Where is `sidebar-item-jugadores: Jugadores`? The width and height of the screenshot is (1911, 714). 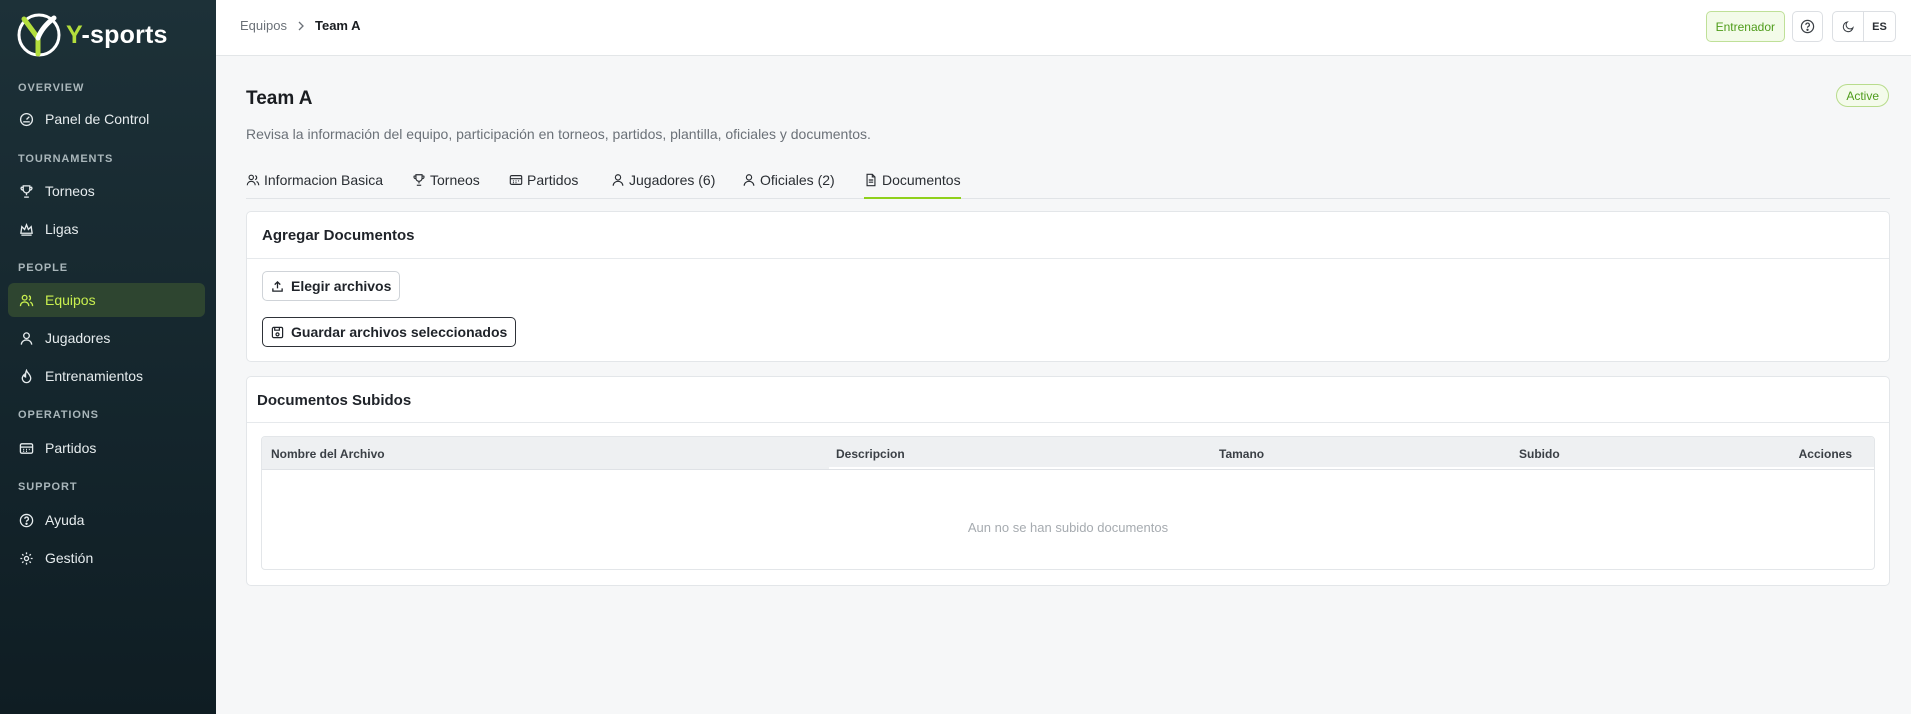
sidebar-item-jugadores: Jugadores is located at coordinates (106, 338).